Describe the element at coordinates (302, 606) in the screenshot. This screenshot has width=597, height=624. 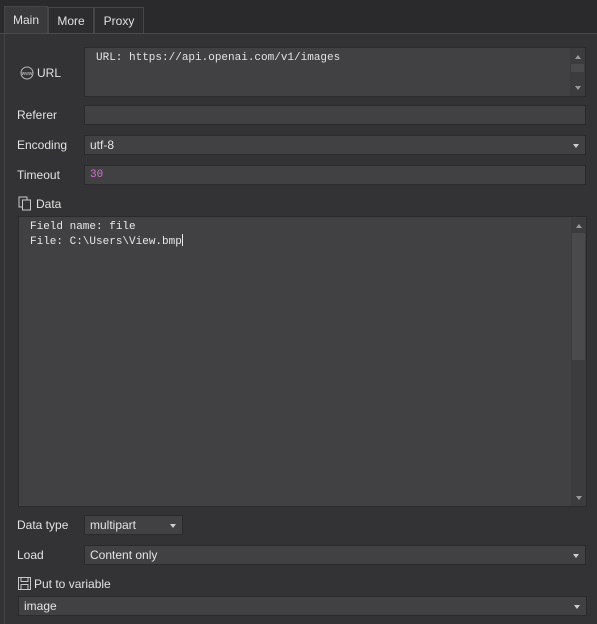
I see `variable-select: image` at that location.